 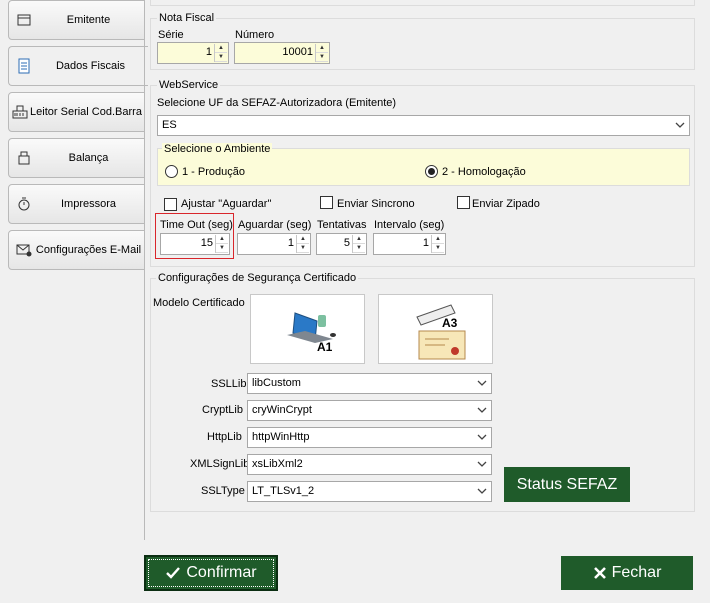 What do you see at coordinates (206, 243) in the screenshot?
I see `timeout-value: 15` at bounding box center [206, 243].